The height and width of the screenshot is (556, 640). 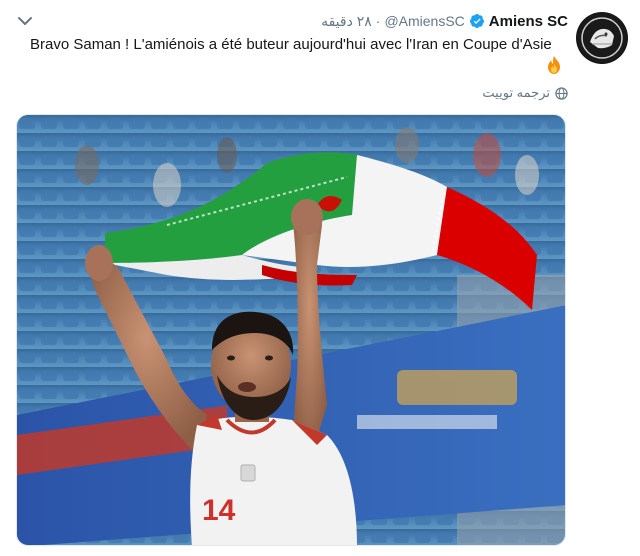 I want to click on translate-tweet-link: ترجمه توییت, so click(x=525, y=93).